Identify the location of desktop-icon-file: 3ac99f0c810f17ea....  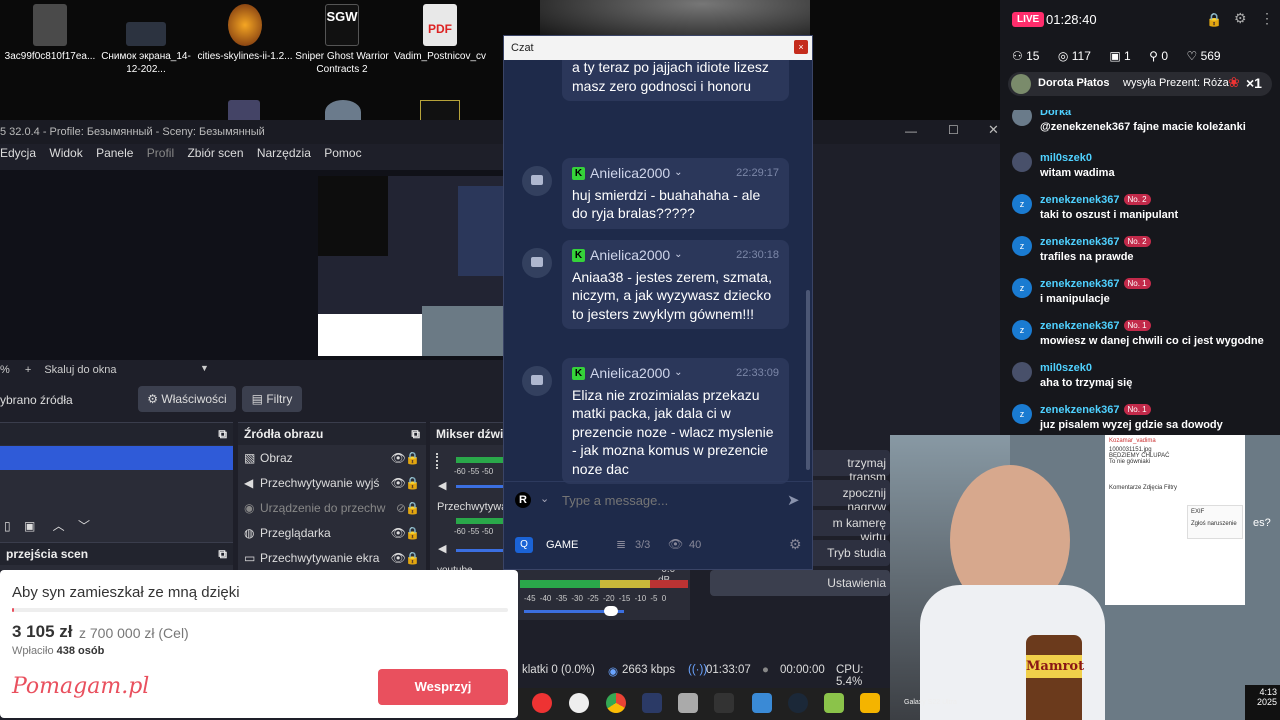
(50, 33).